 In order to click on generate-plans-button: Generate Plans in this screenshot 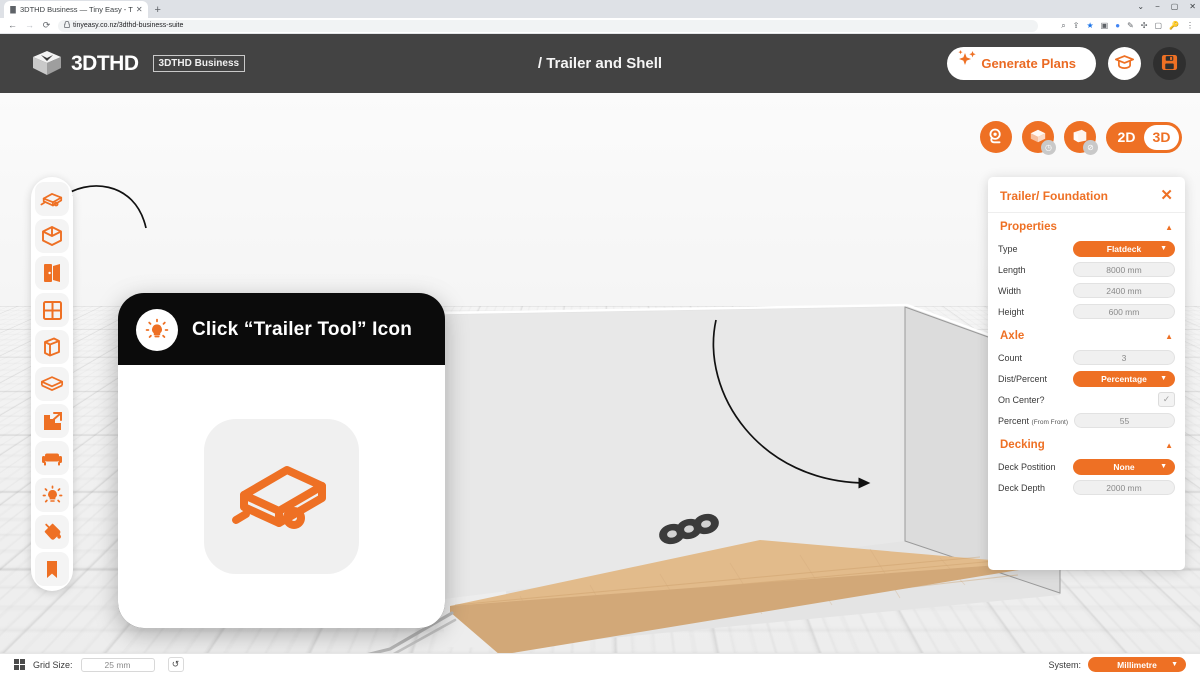, I will do `click(1021, 63)`.